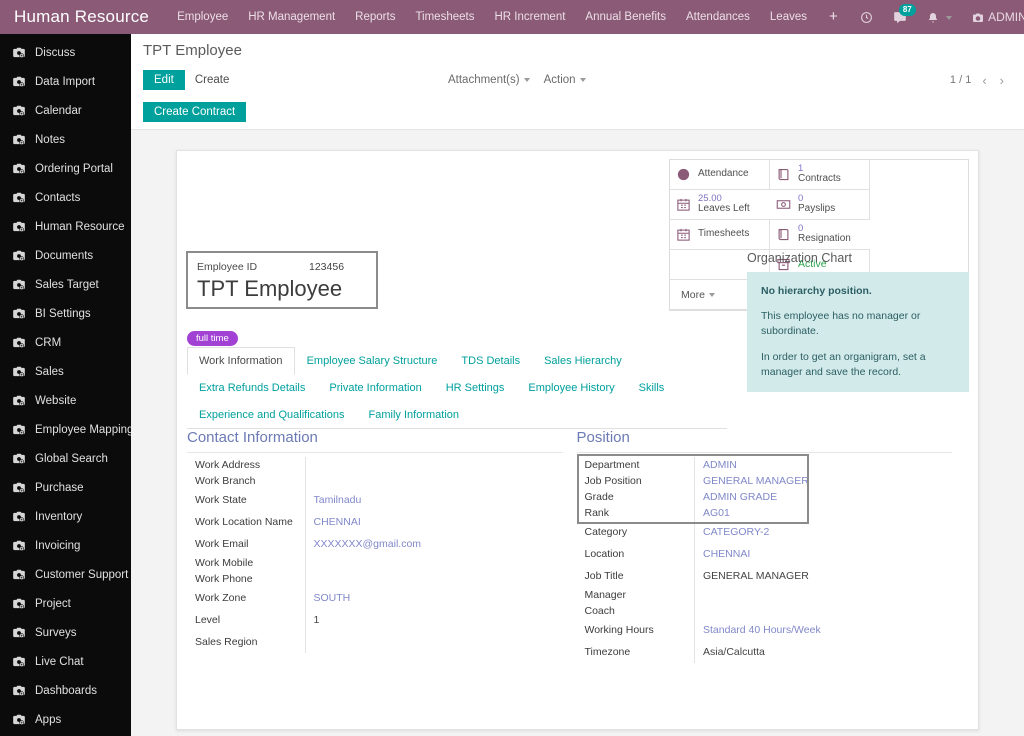 The height and width of the screenshot is (736, 1024). Describe the element at coordinates (65, 719) in the screenshot. I see `sidebar-item-apps: Apps` at that location.